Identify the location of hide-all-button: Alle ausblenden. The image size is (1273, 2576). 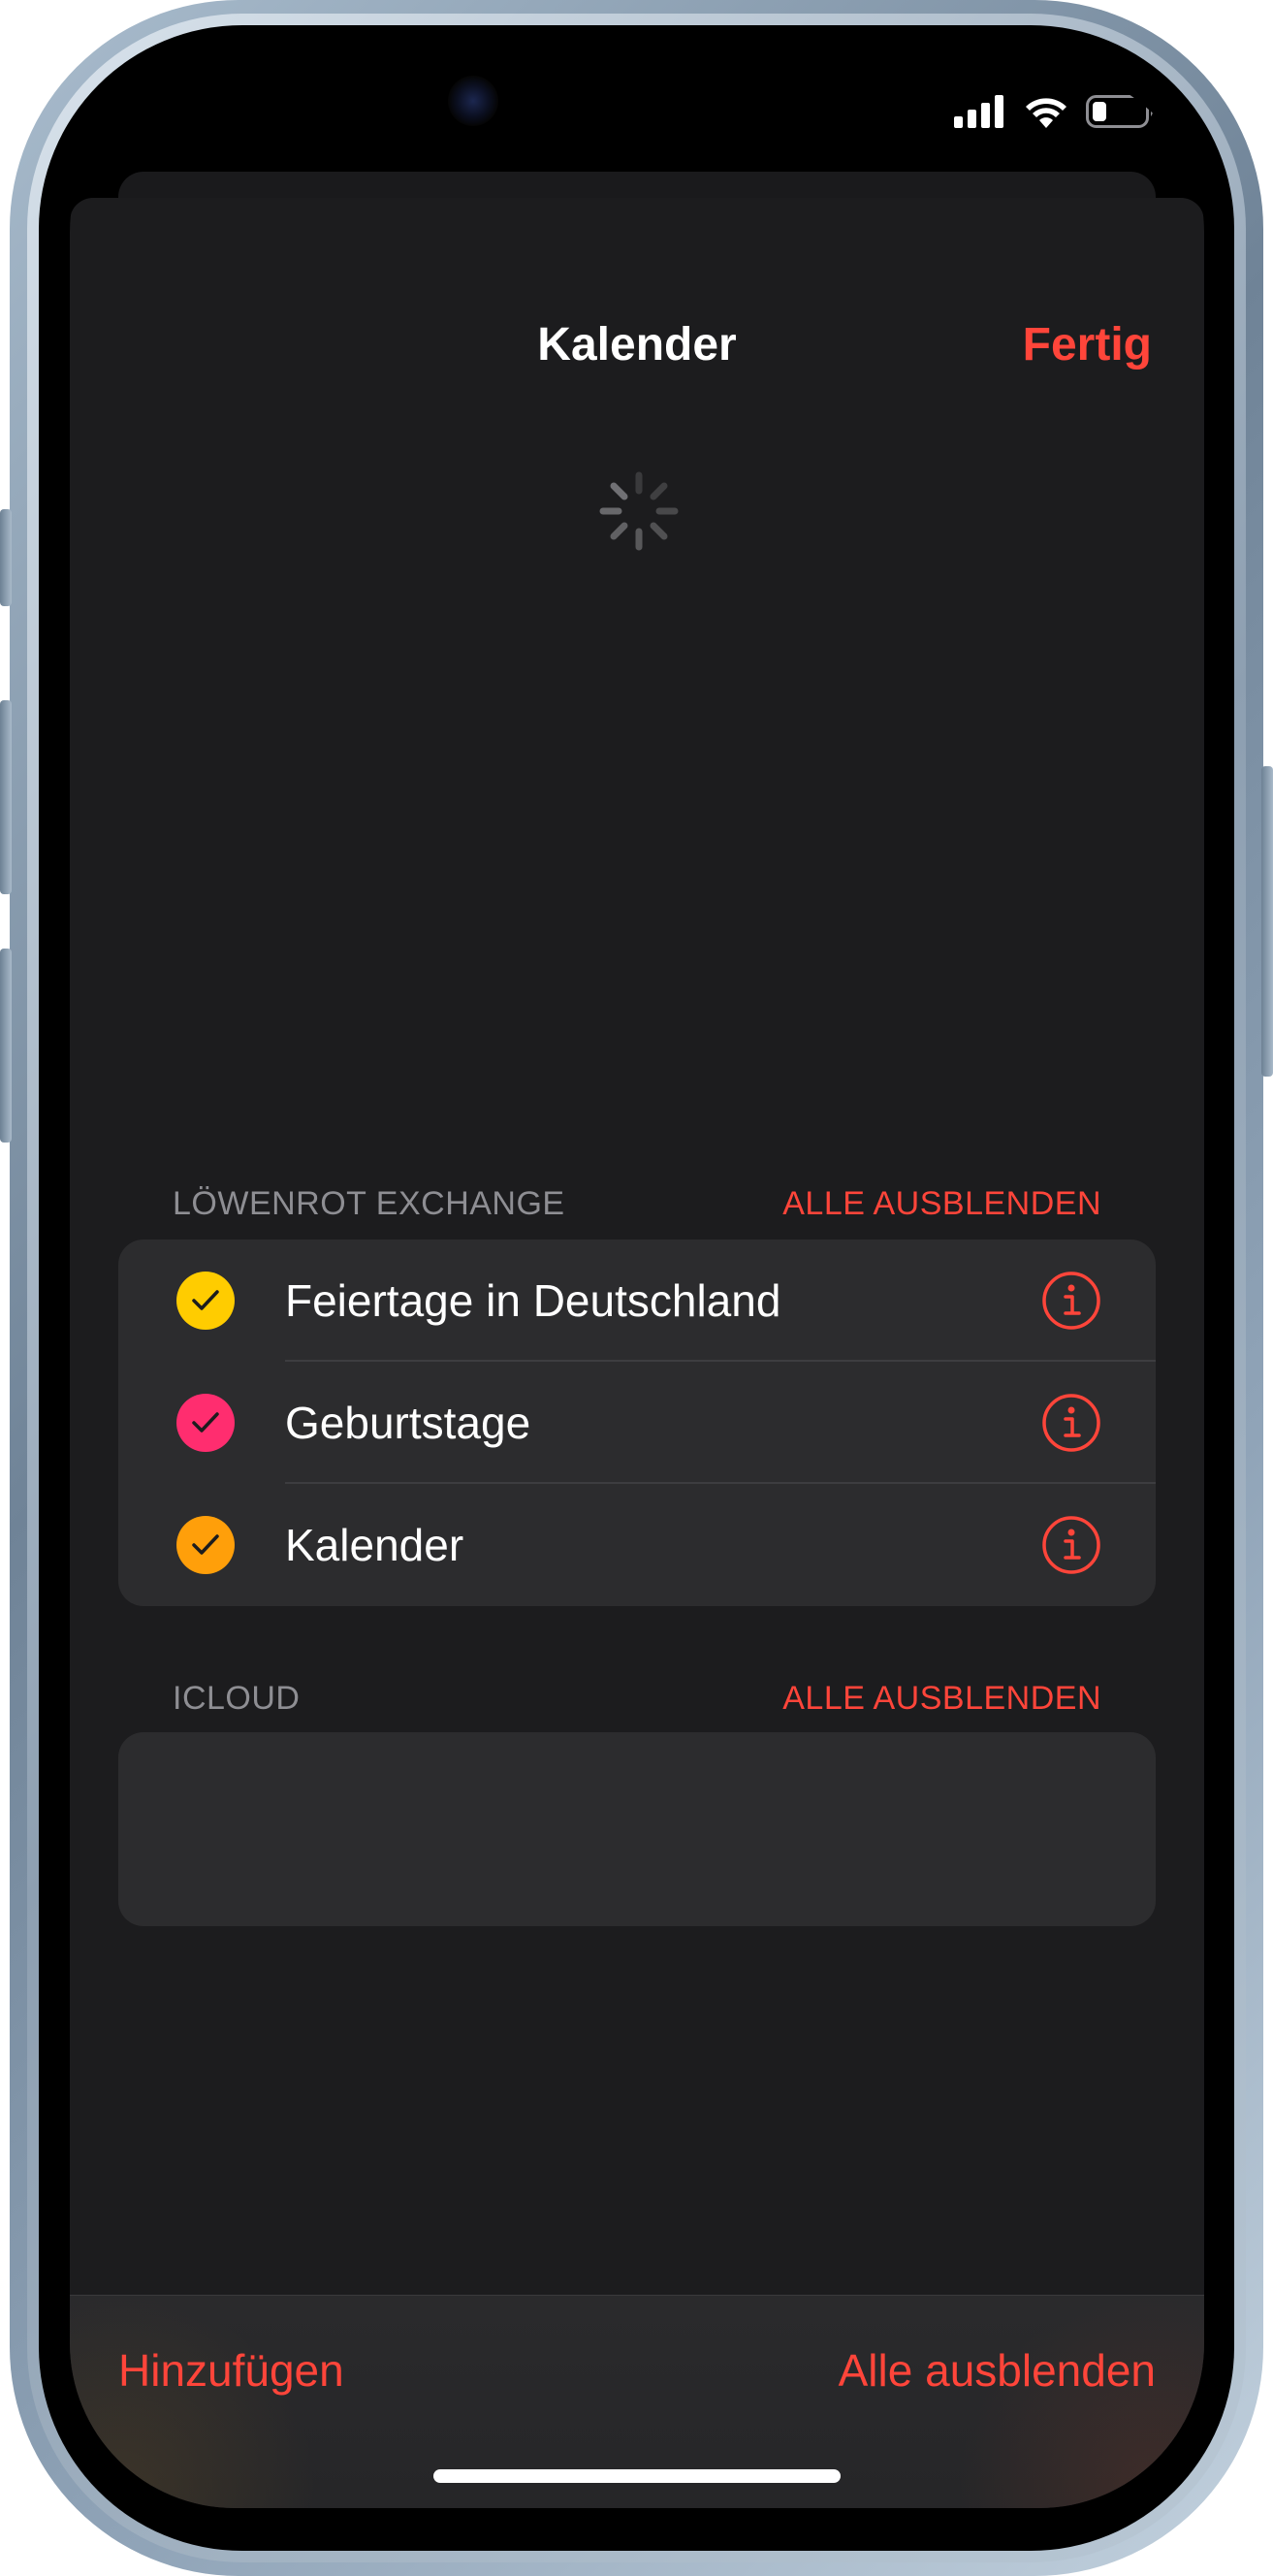
(997, 2370).